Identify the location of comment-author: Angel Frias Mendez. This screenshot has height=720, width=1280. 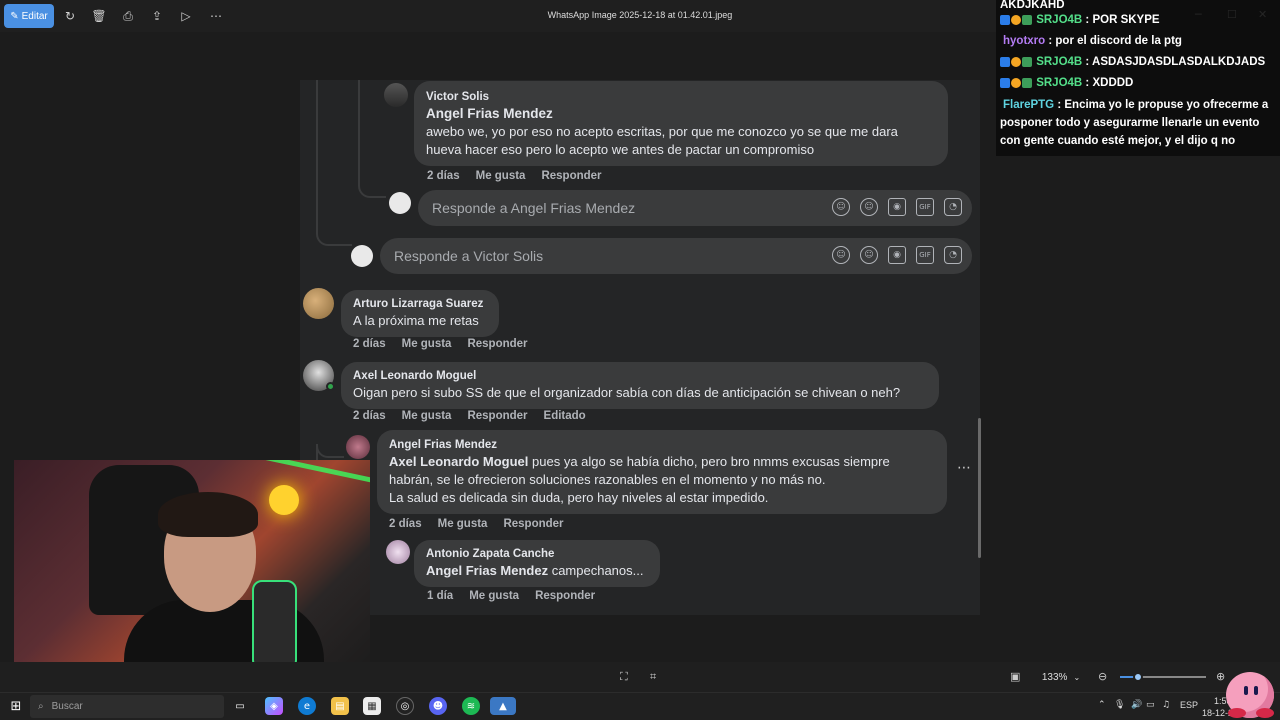
(662, 445).